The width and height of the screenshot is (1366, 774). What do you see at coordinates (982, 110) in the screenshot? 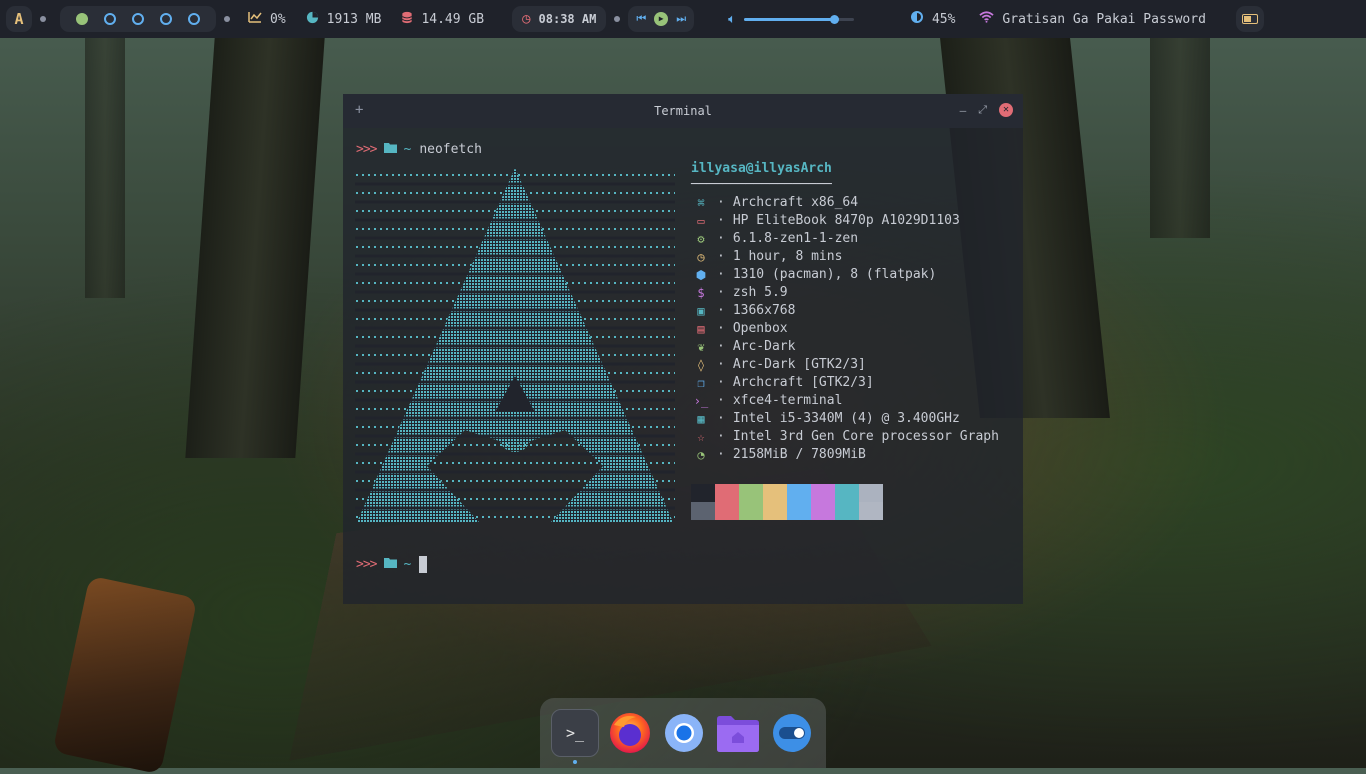
I see `maximize-icon: ⤢` at bounding box center [982, 110].